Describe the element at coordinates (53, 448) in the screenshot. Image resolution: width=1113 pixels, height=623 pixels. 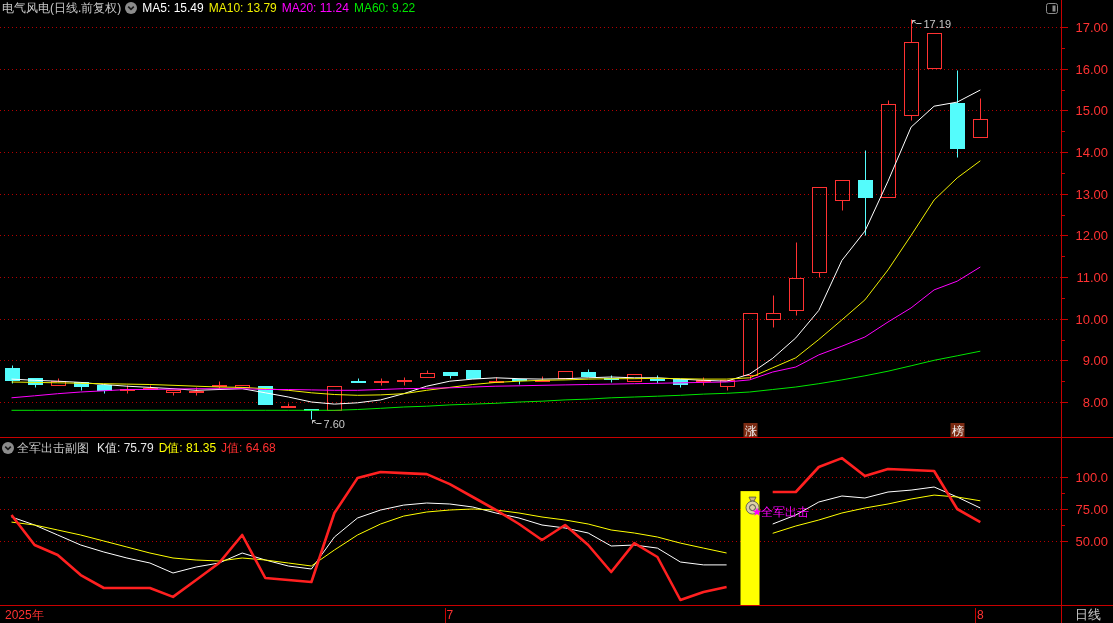
I see `indicator-title: 全军出击副图` at that location.